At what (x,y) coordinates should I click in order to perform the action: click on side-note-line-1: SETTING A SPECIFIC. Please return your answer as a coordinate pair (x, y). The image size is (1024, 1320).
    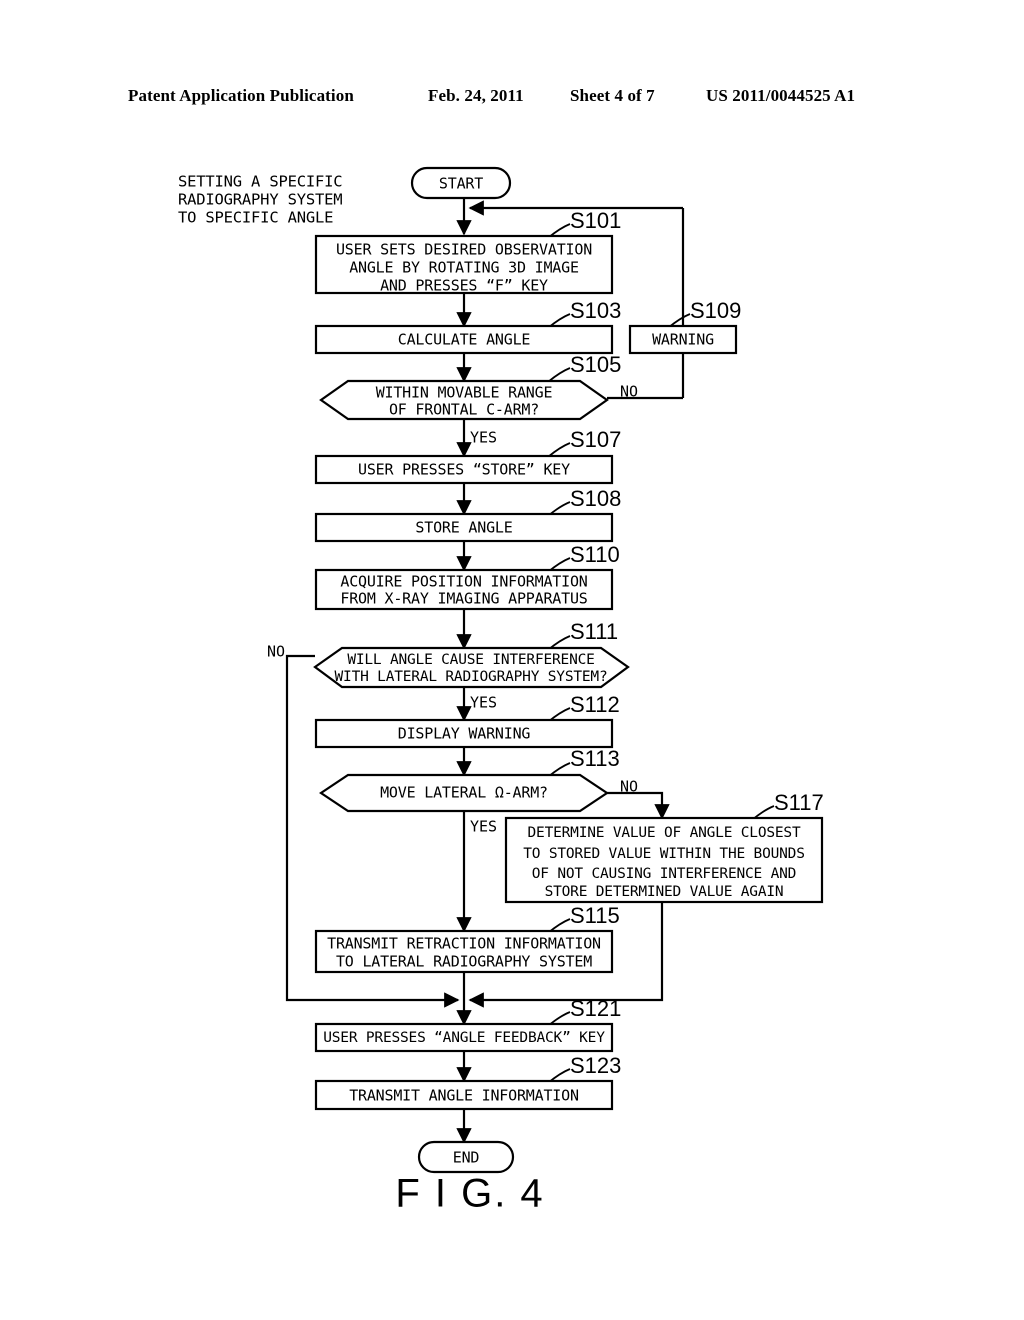
    Looking at the image, I should click on (260, 182).